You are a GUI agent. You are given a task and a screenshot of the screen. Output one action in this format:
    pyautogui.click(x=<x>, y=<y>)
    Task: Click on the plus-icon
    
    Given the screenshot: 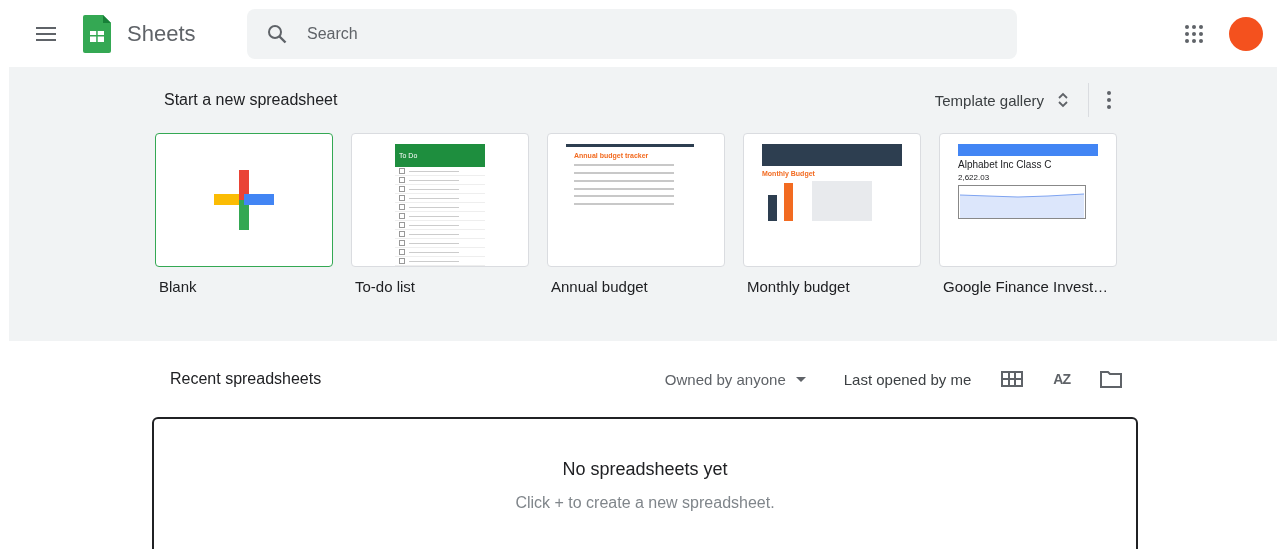 What is the action you would take?
    pyautogui.click(x=244, y=200)
    